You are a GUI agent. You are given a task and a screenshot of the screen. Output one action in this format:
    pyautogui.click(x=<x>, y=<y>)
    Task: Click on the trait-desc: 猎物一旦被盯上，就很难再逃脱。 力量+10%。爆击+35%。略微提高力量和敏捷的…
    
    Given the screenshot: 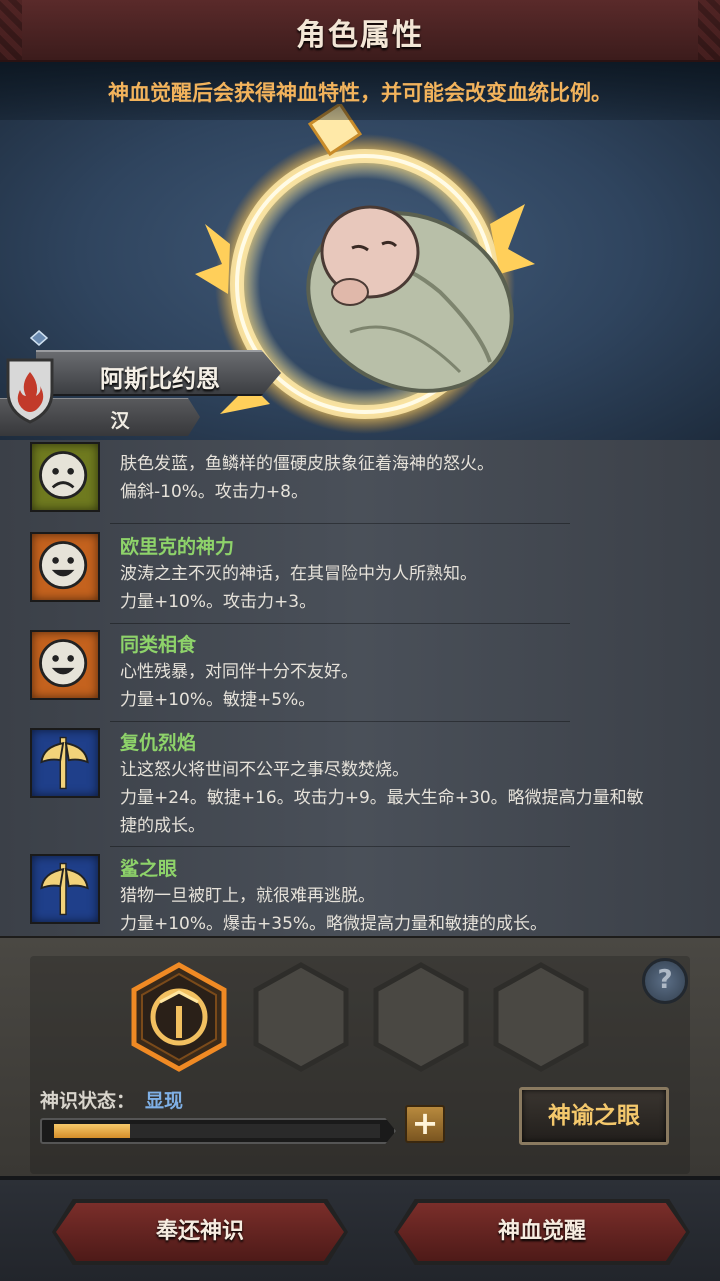 What is the action you would take?
    pyautogui.click(x=410, y=909)
    